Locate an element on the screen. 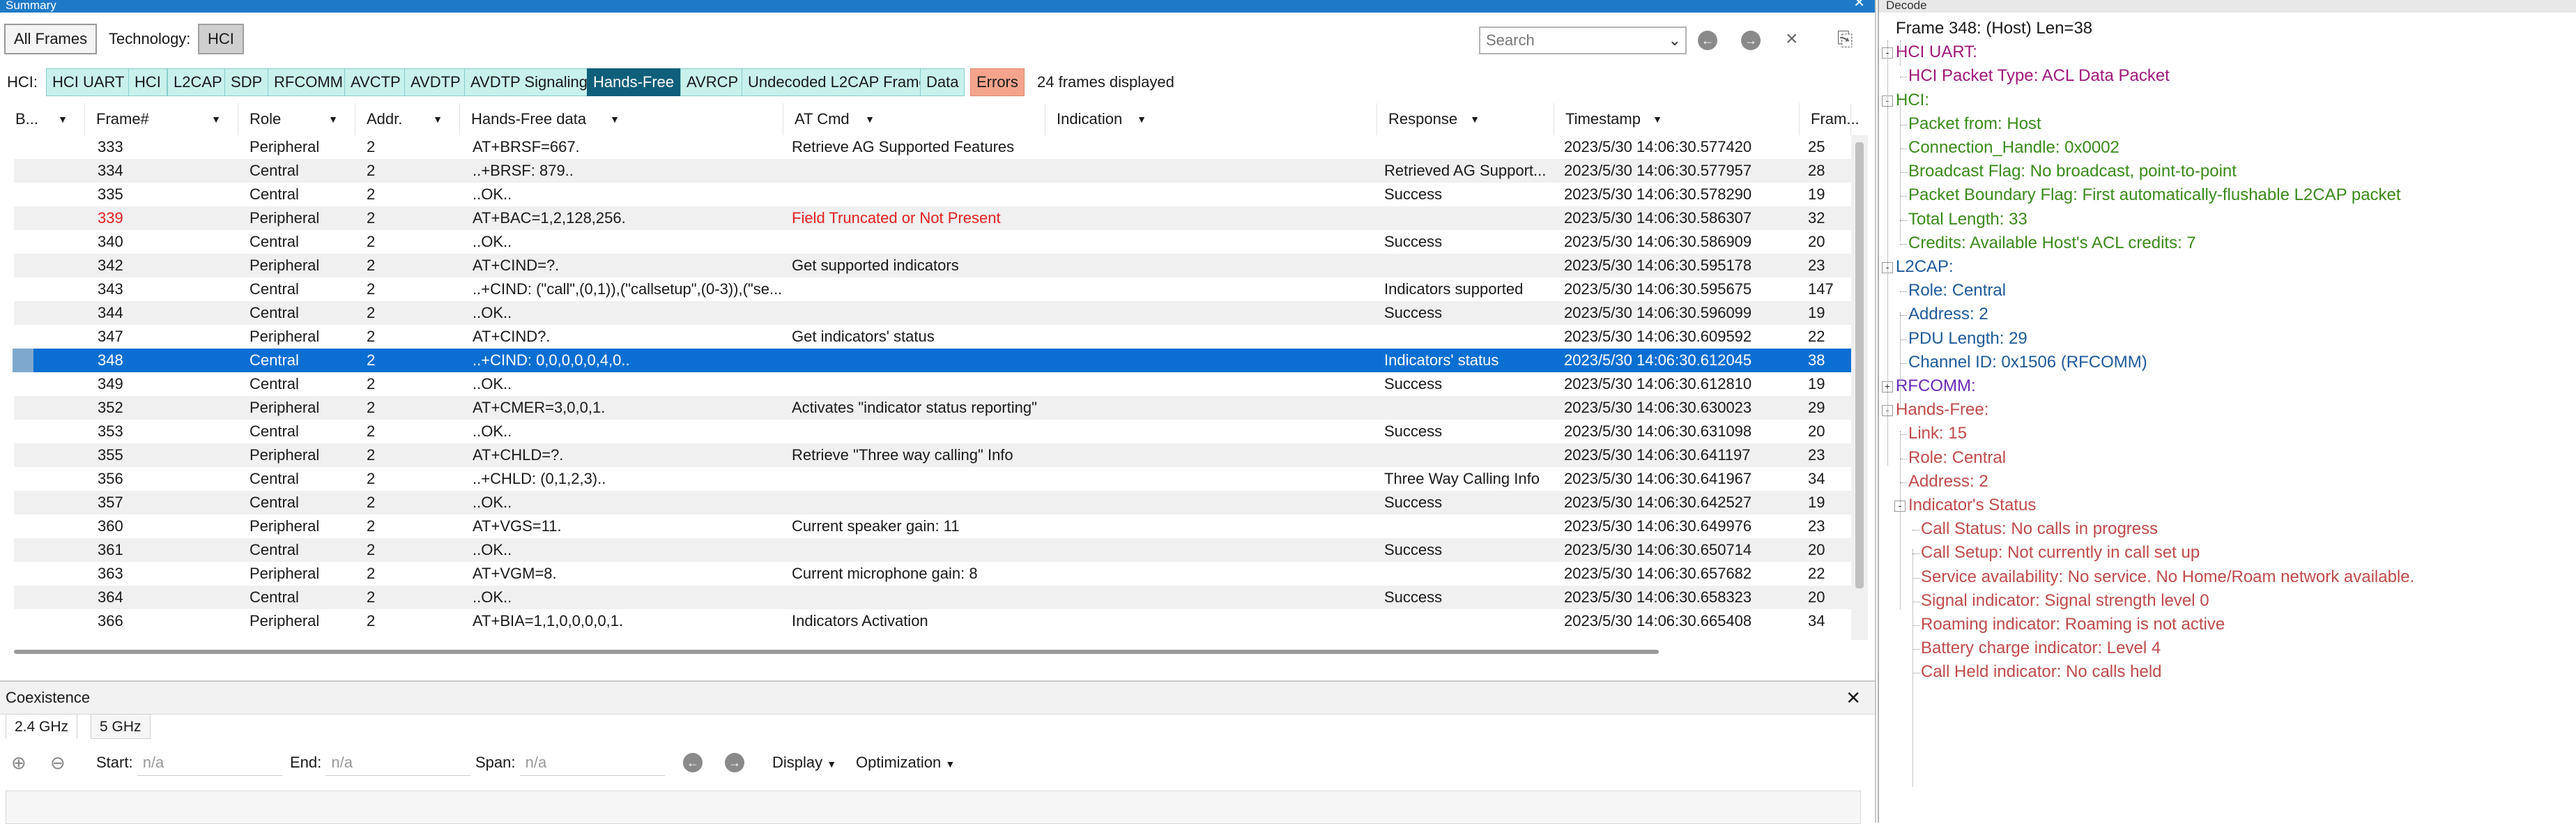 The width and height of the screenshot is (2576, 824). search-input: Search ⌄ is located at coordinates (1583, 40).